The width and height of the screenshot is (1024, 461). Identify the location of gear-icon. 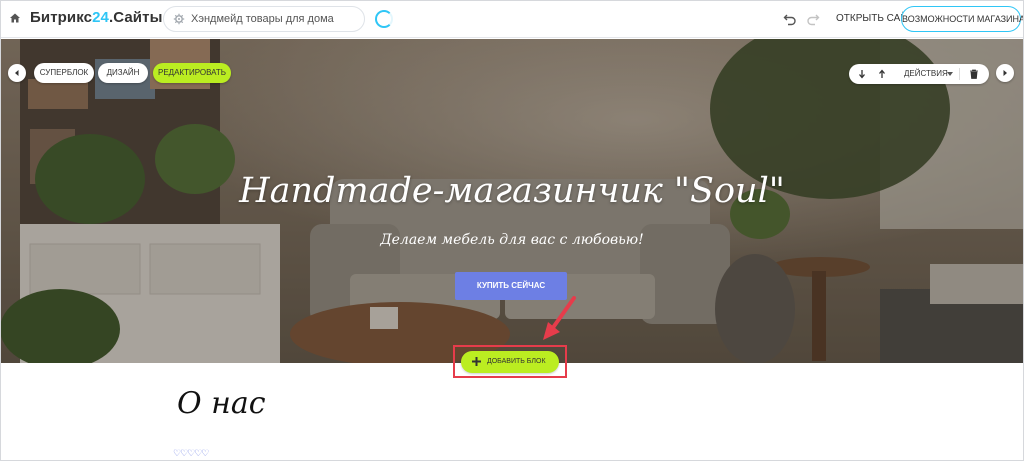
(179, 19).